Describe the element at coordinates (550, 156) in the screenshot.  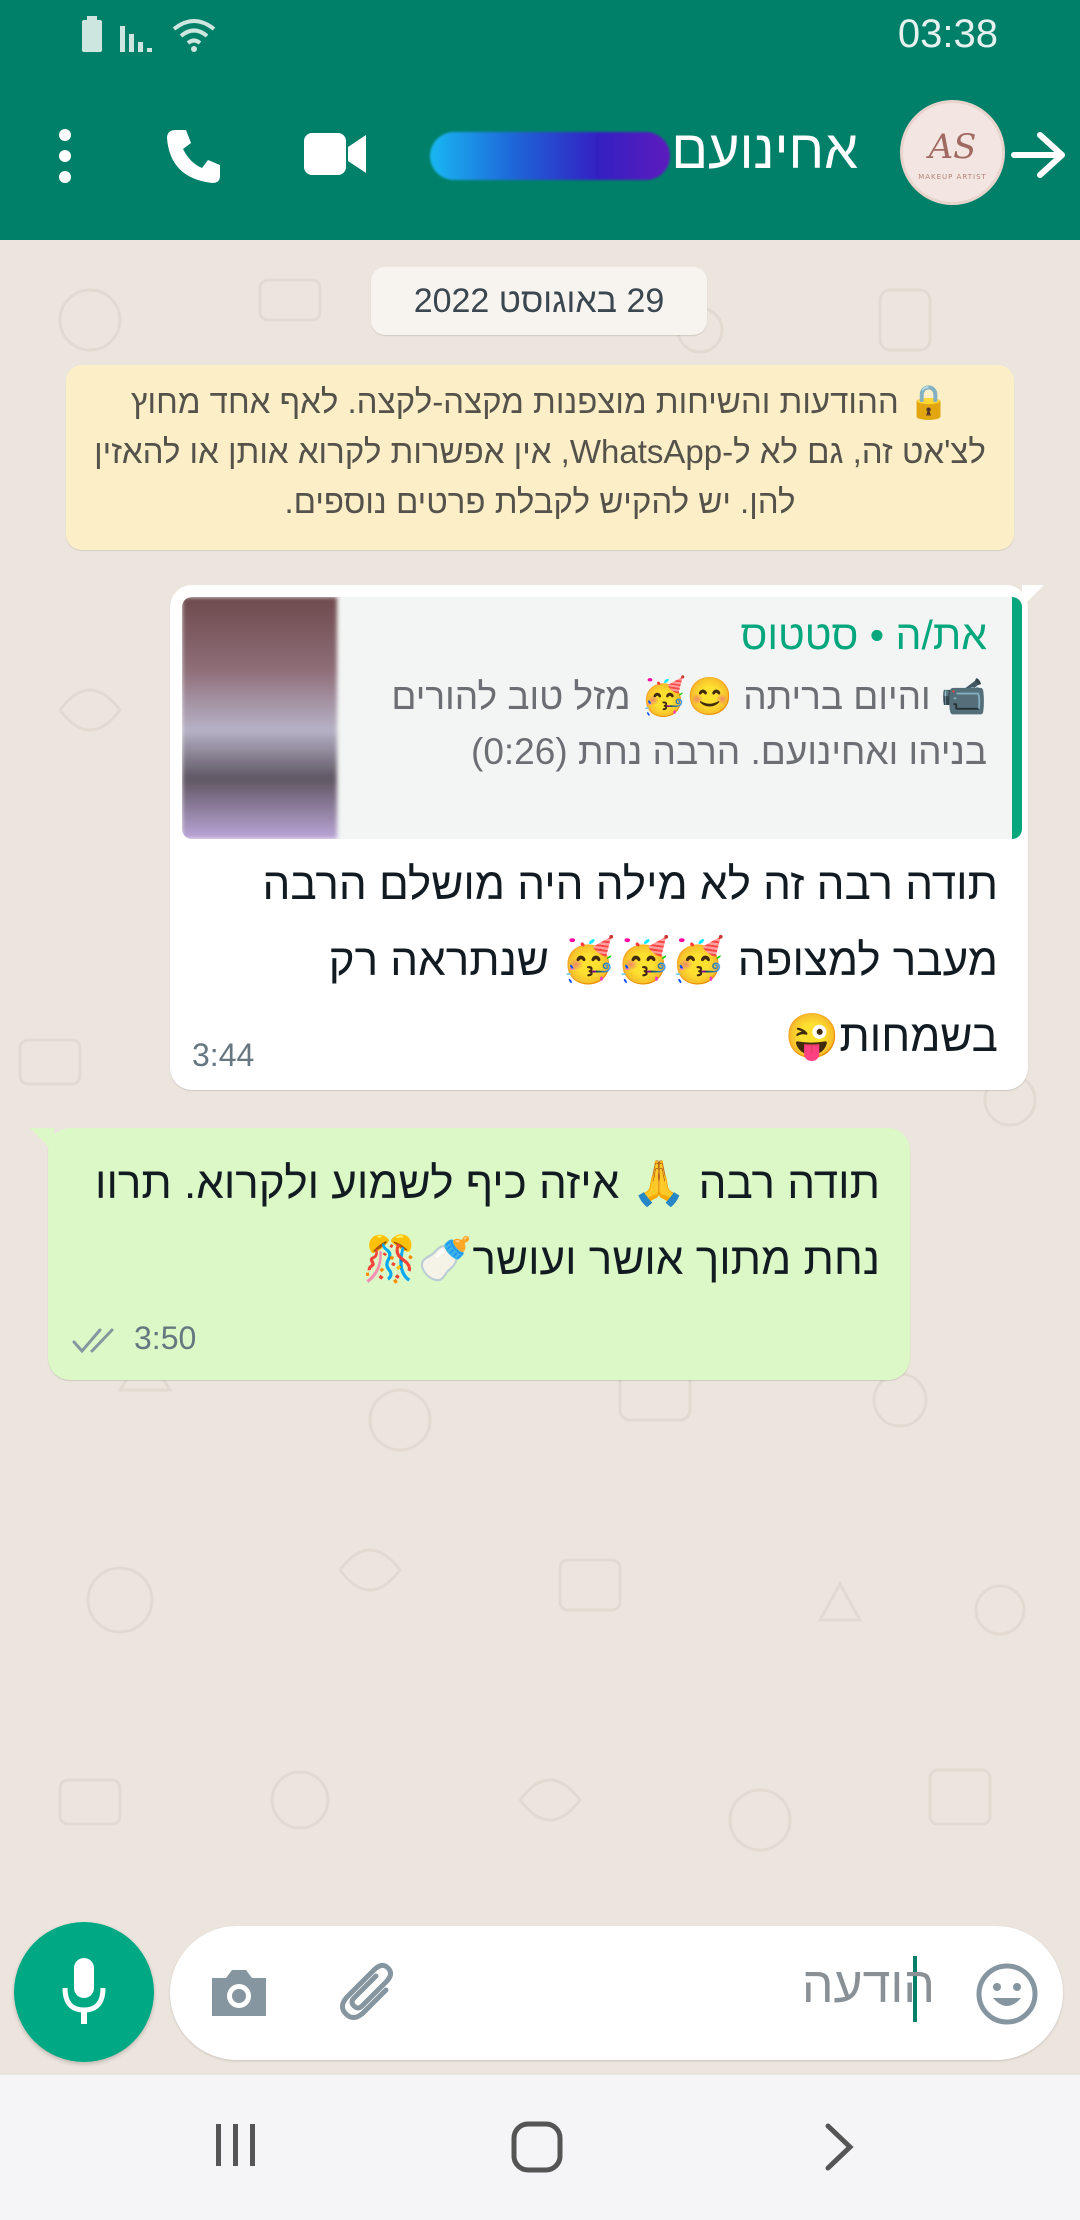
I see `contact-name-blur` at that location.